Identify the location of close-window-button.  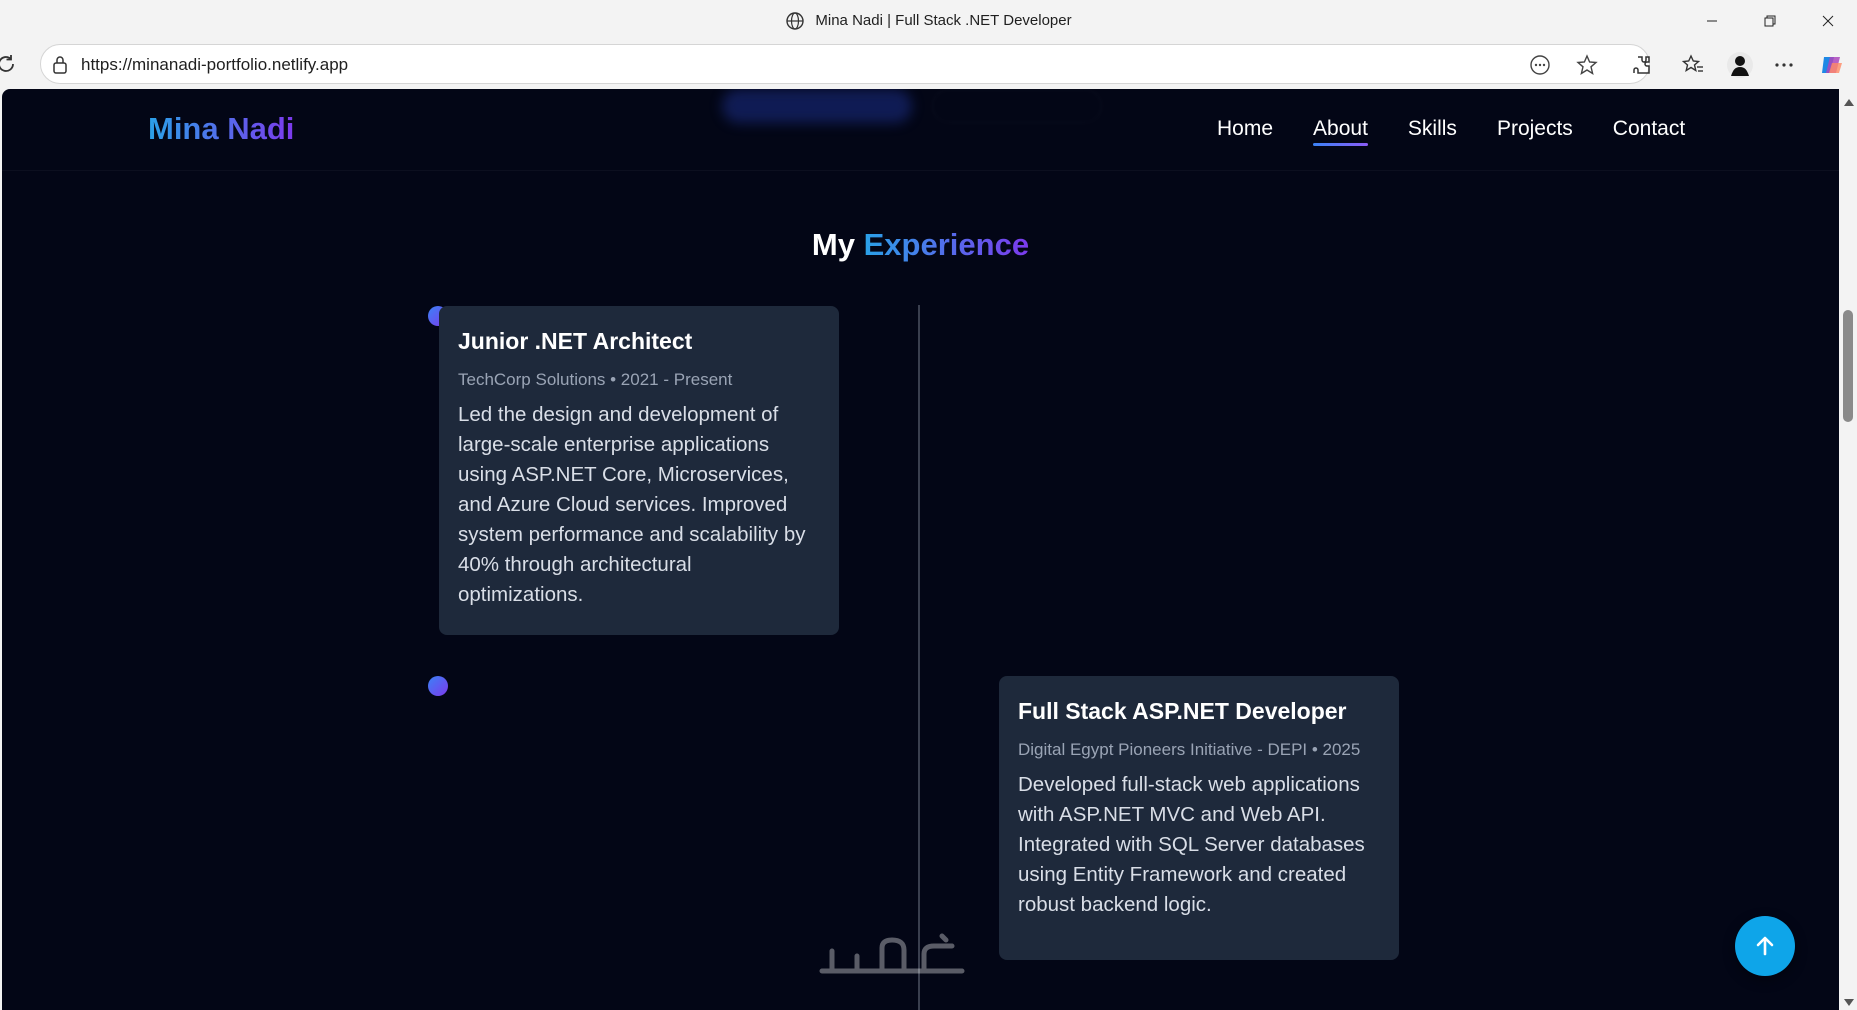
(1828, 20).